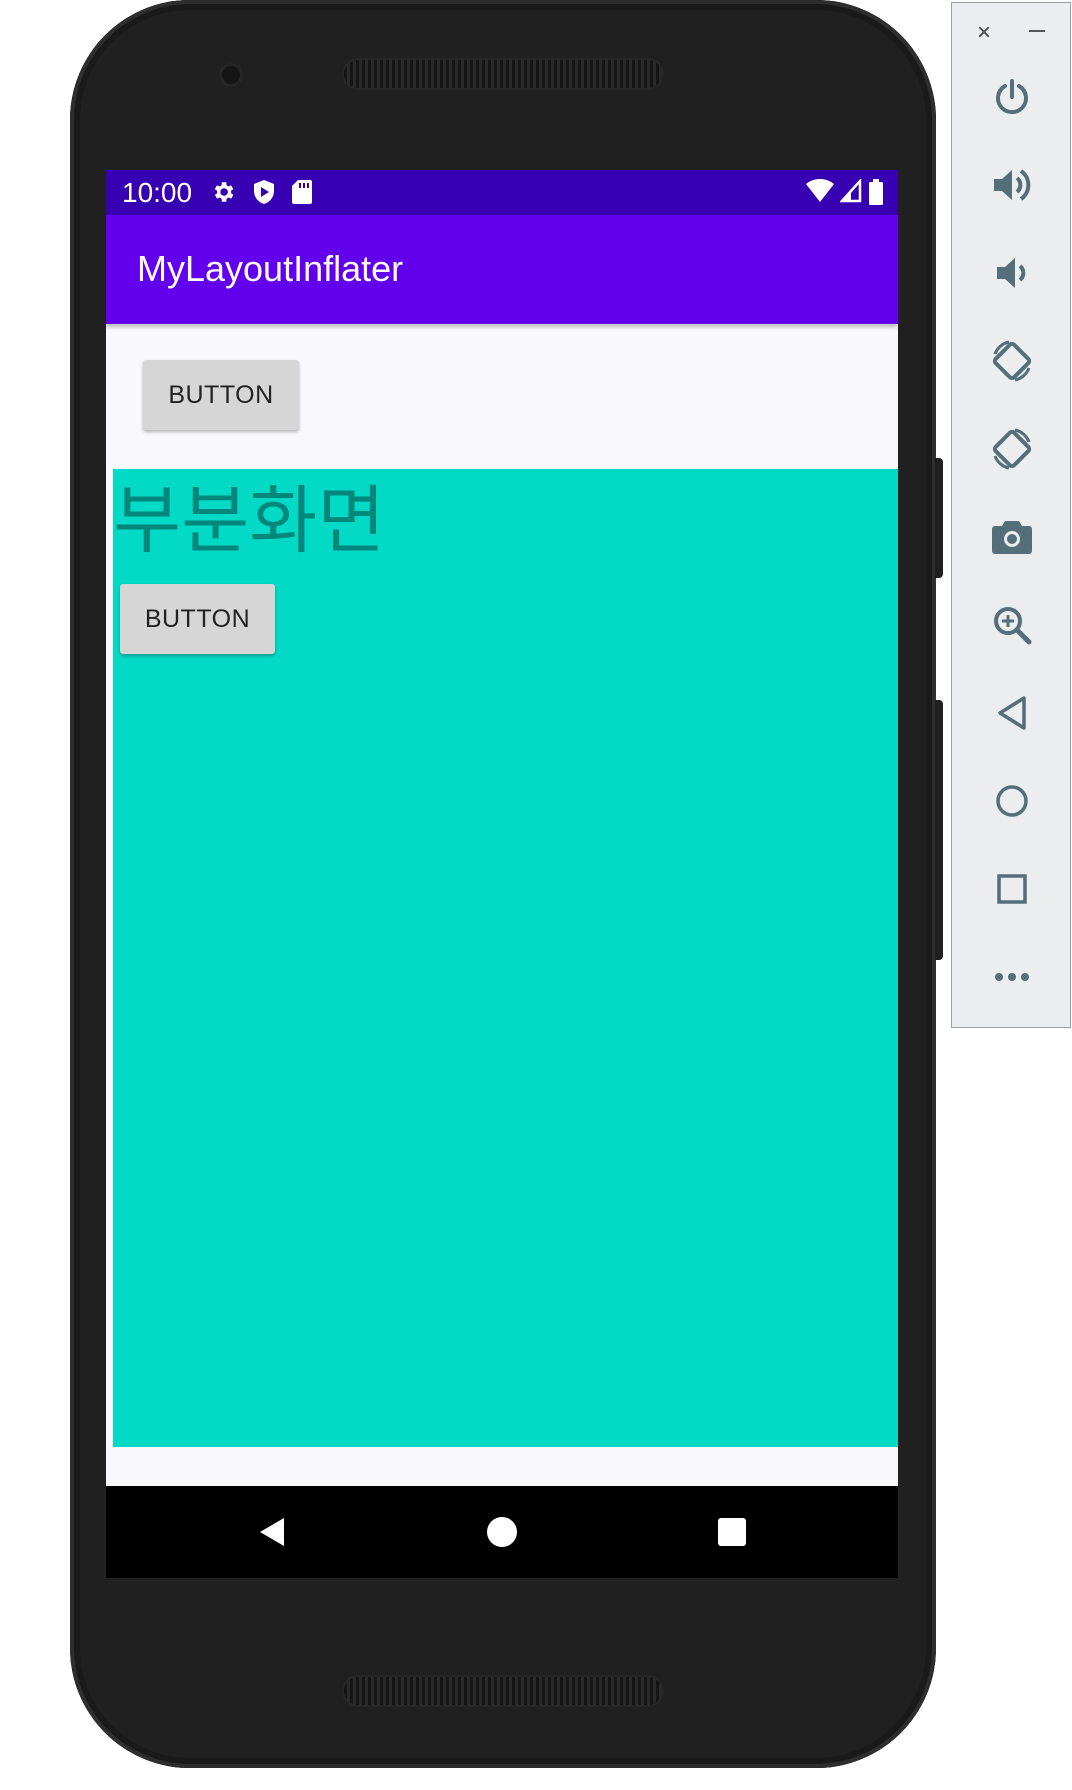  I want to click on emulator-back-button, so click(1012, 713).